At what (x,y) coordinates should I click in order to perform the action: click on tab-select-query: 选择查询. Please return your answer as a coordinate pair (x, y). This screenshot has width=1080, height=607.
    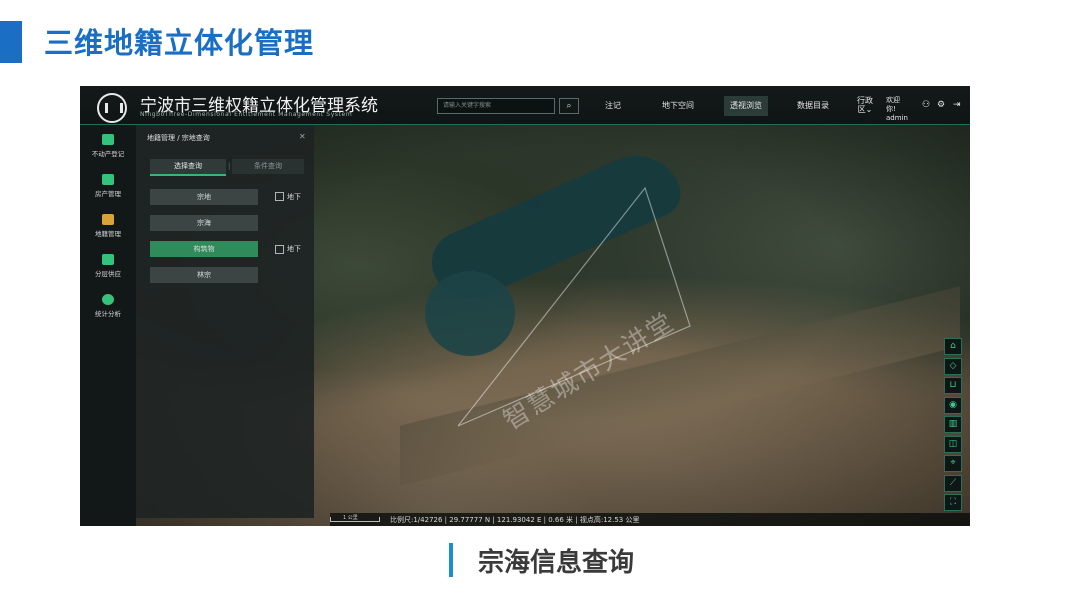
    Looking at the image, I should click on (188, 167).